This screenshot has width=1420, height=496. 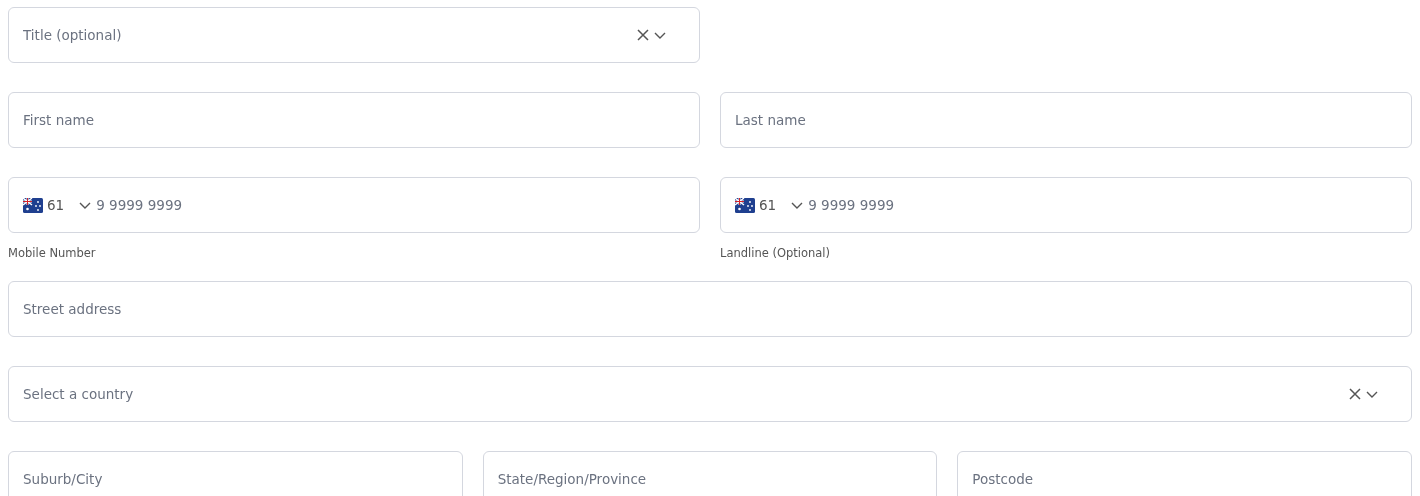 I want to click on text-input: Suburb/City, so click(x=235, y=479).